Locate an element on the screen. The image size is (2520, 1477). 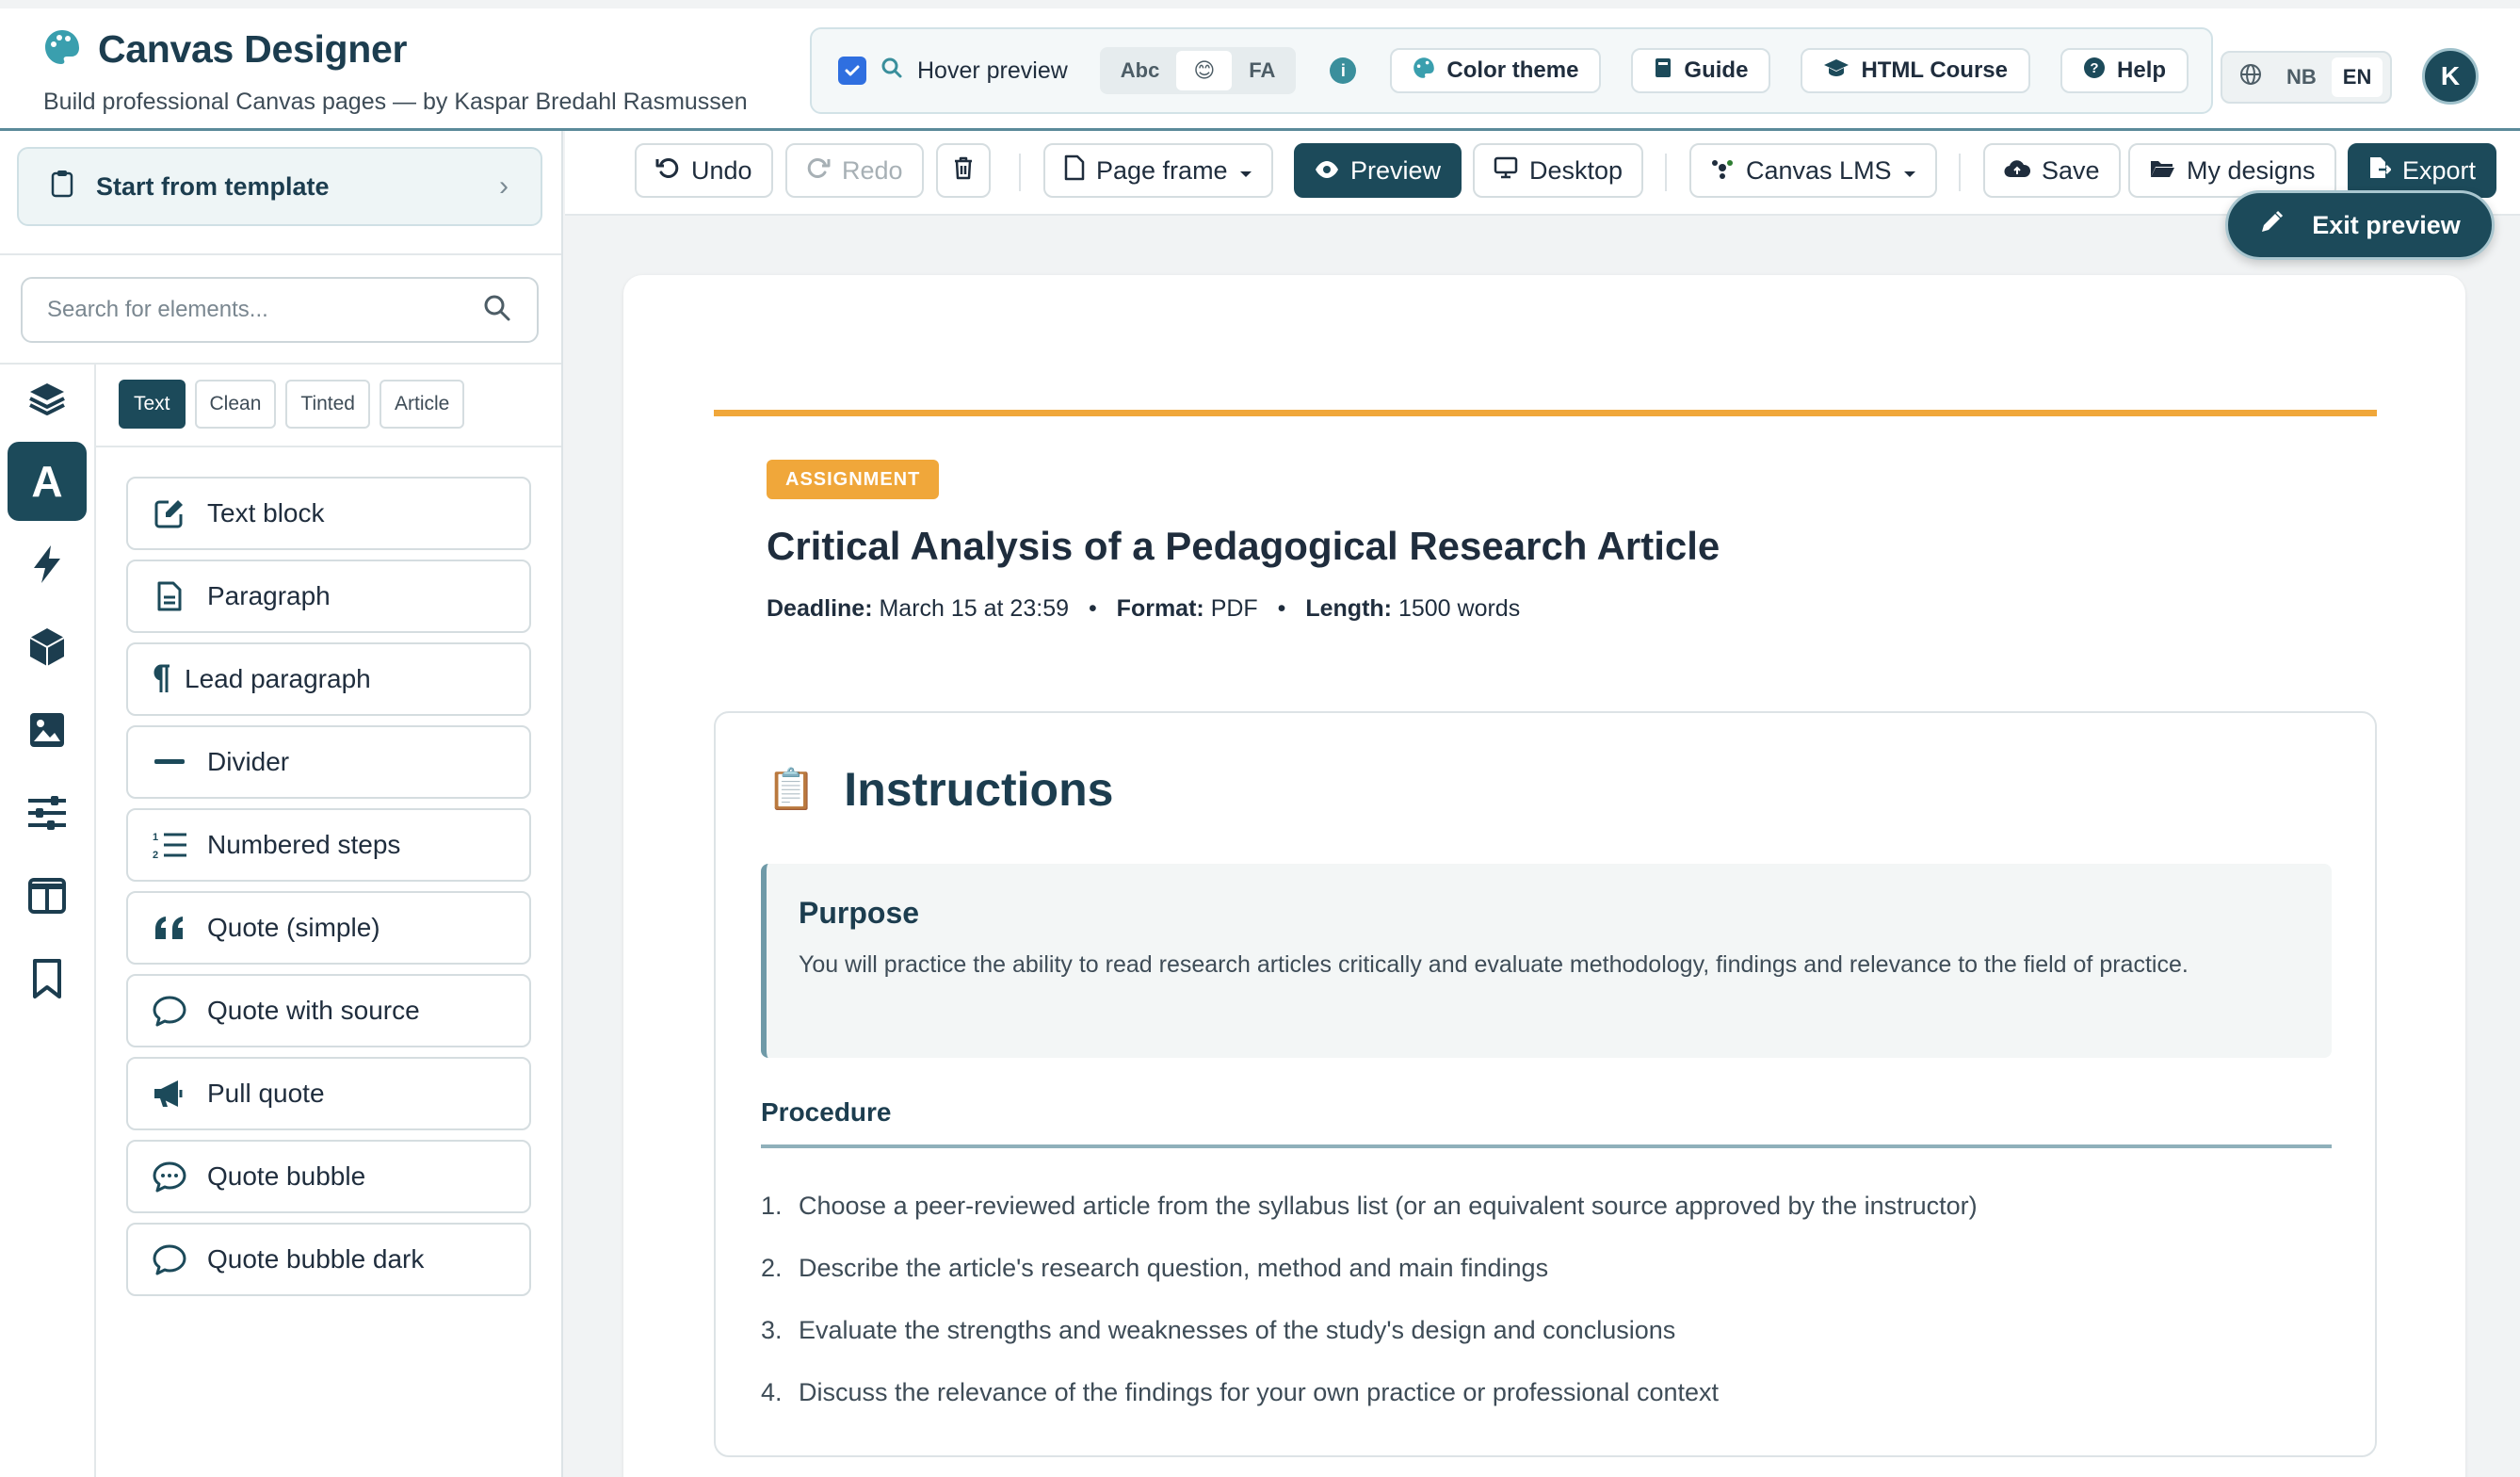
pencil-icon is located at coordinates (2272, 225).